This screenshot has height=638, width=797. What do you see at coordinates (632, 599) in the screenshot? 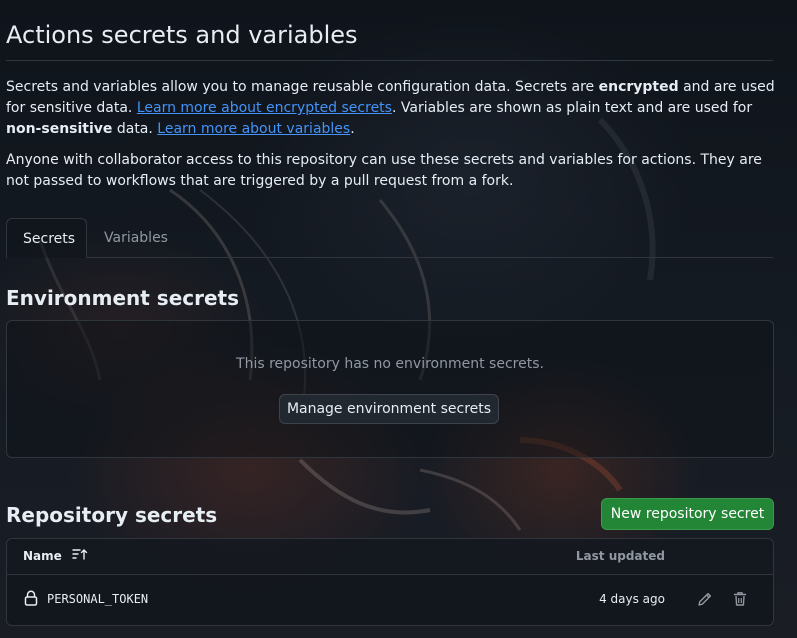
I see `secret-last-updated: 4 days ago` at bounding box center [632, 599].